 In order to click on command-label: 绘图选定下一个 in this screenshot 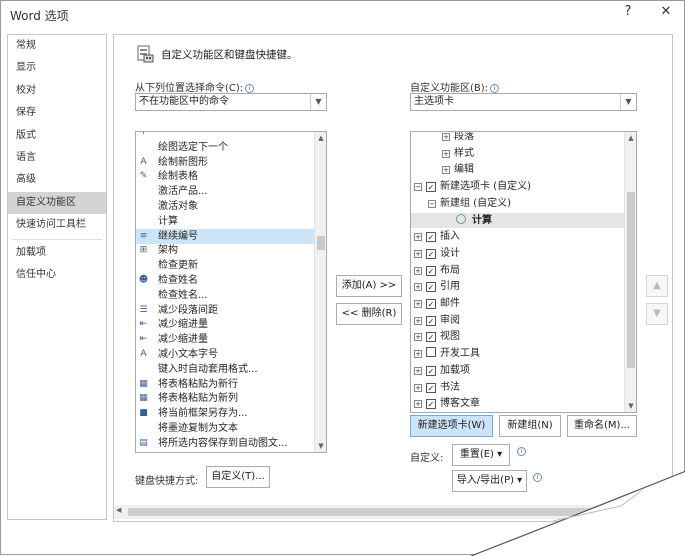, I will do `click(193, 147)`.